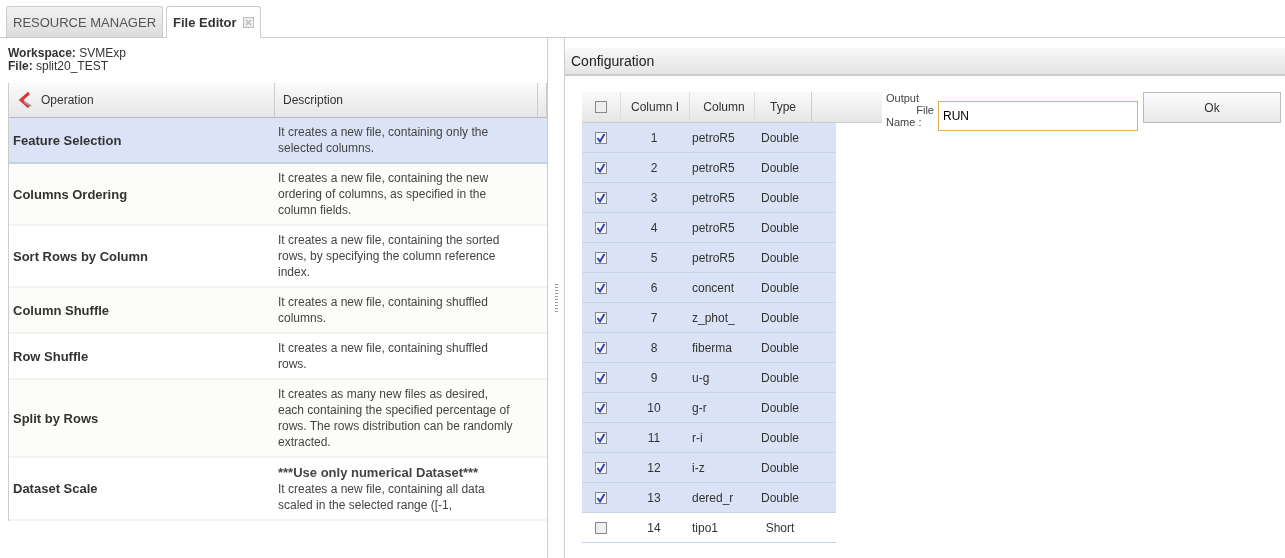 The height and width of the screenshot is (558, 1285). I want to click on column-header: Column I, so click(654, 107).